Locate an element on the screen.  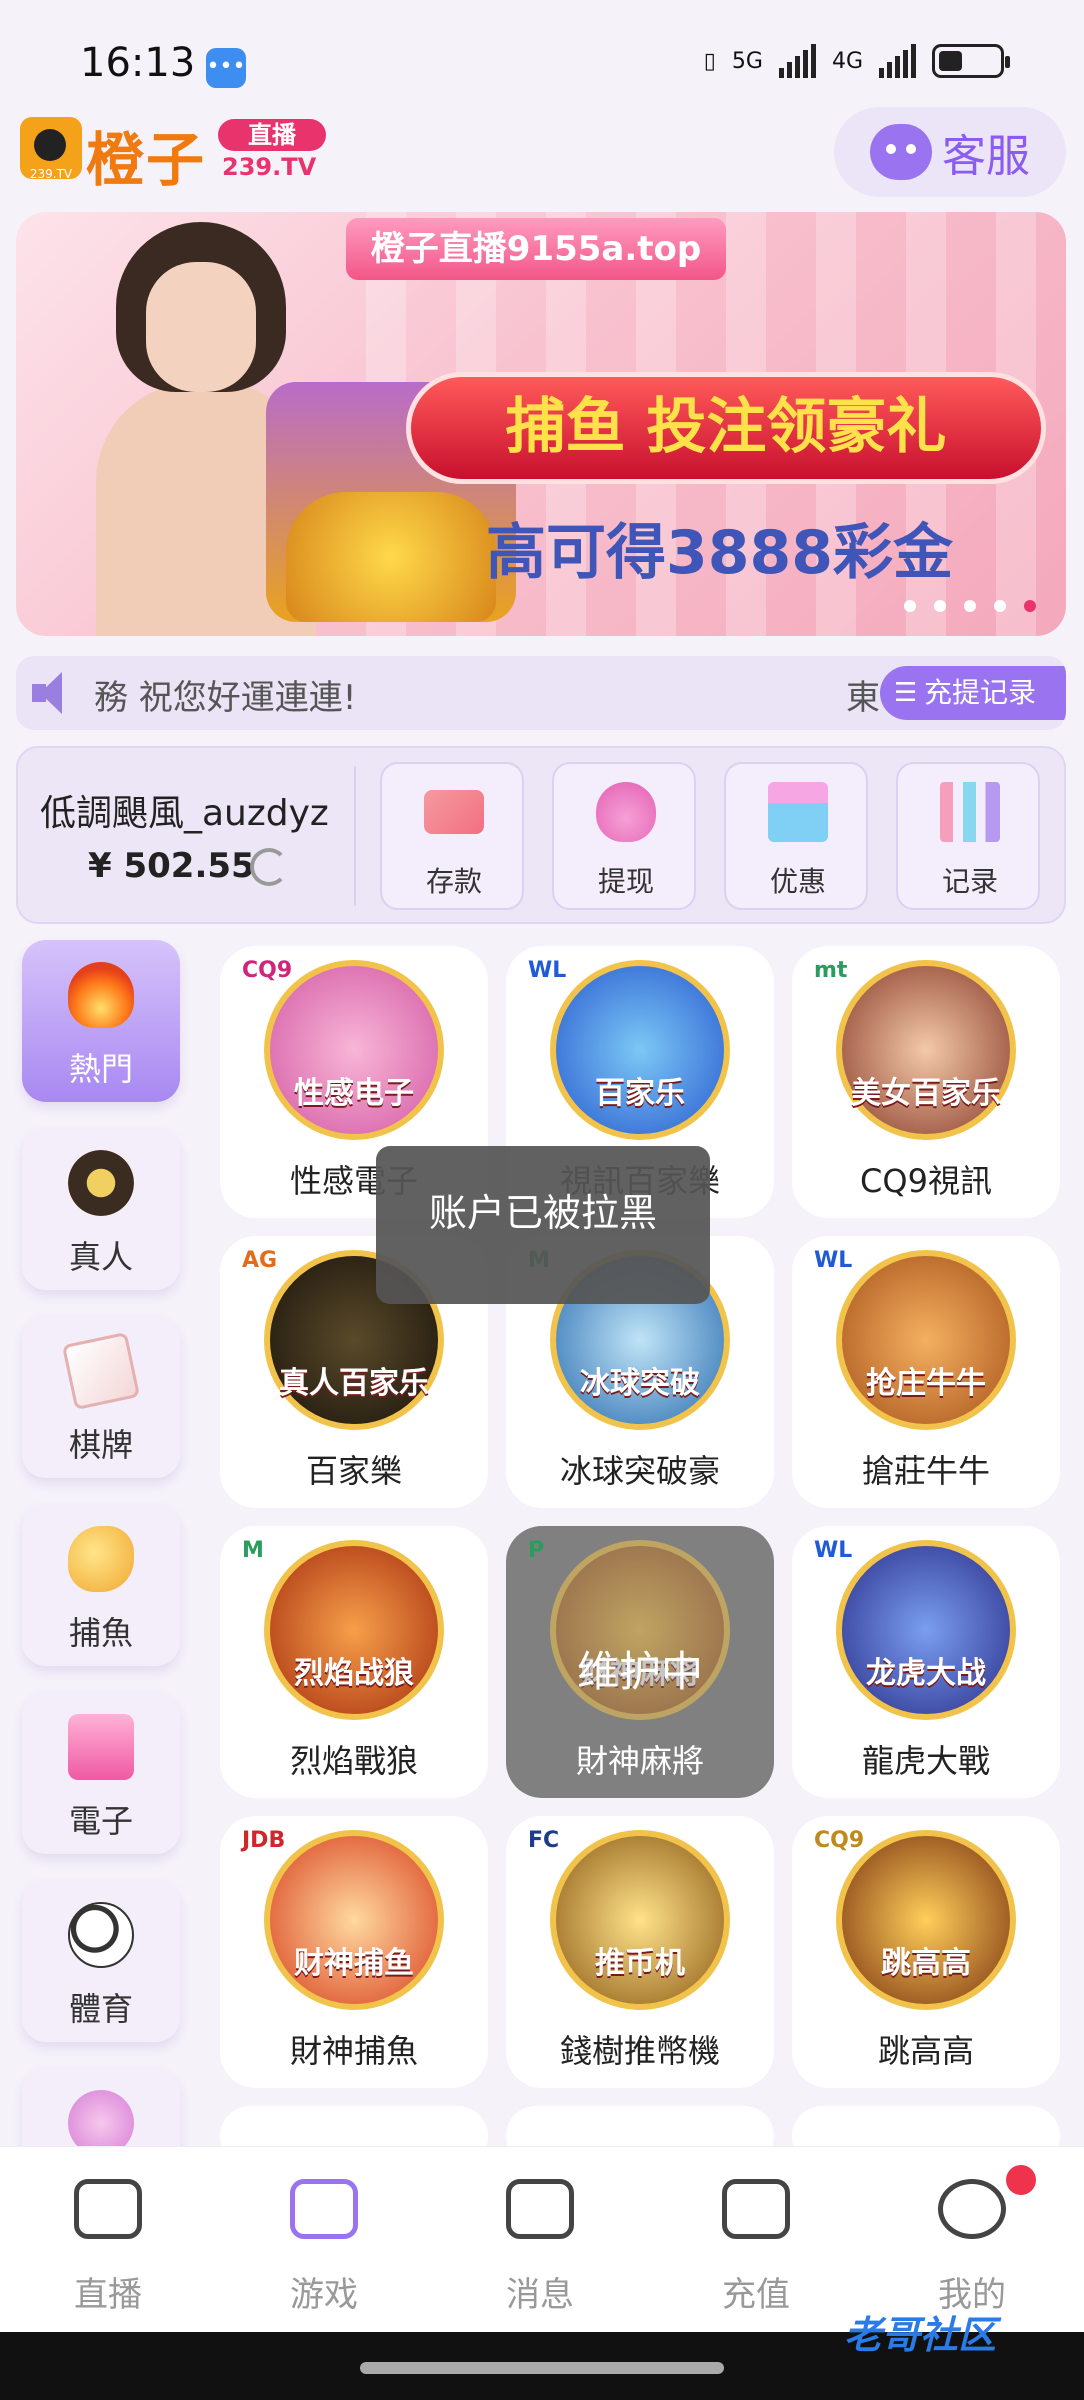
nav-recharge: 充值 is located at coordinates (756, 2246).